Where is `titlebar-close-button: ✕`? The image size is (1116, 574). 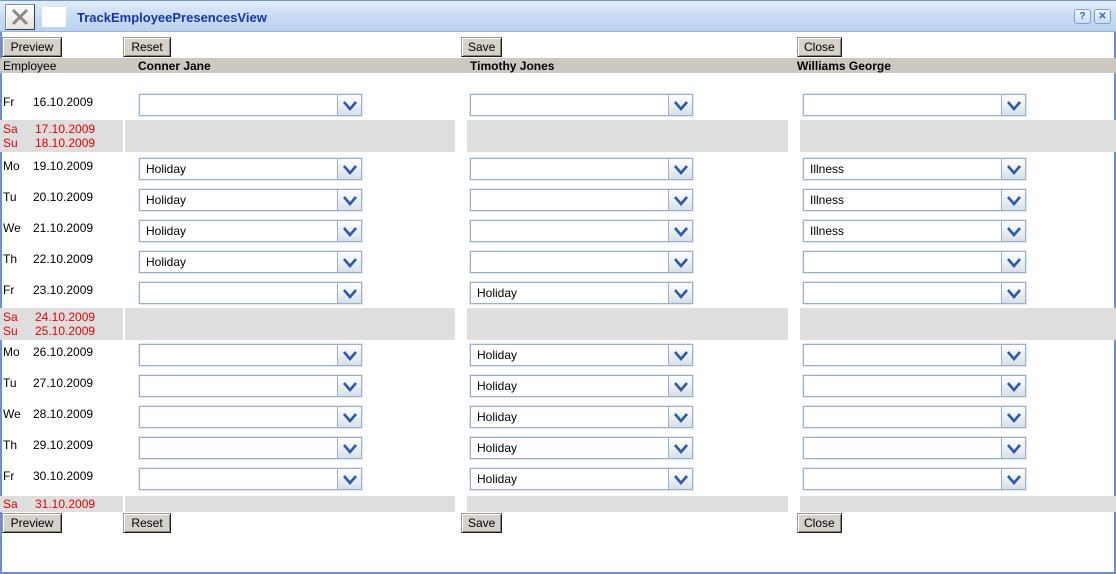
titlebar-close-button: ✕ is located at coordinates (1102, 16).